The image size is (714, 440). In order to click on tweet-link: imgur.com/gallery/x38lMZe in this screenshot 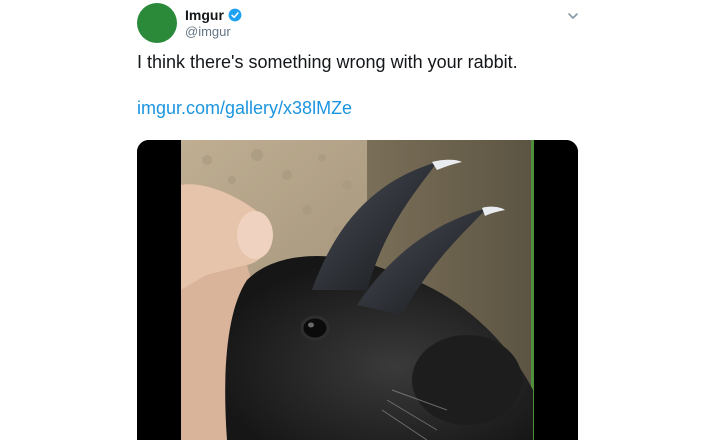, I will do `click(244, 108)`.